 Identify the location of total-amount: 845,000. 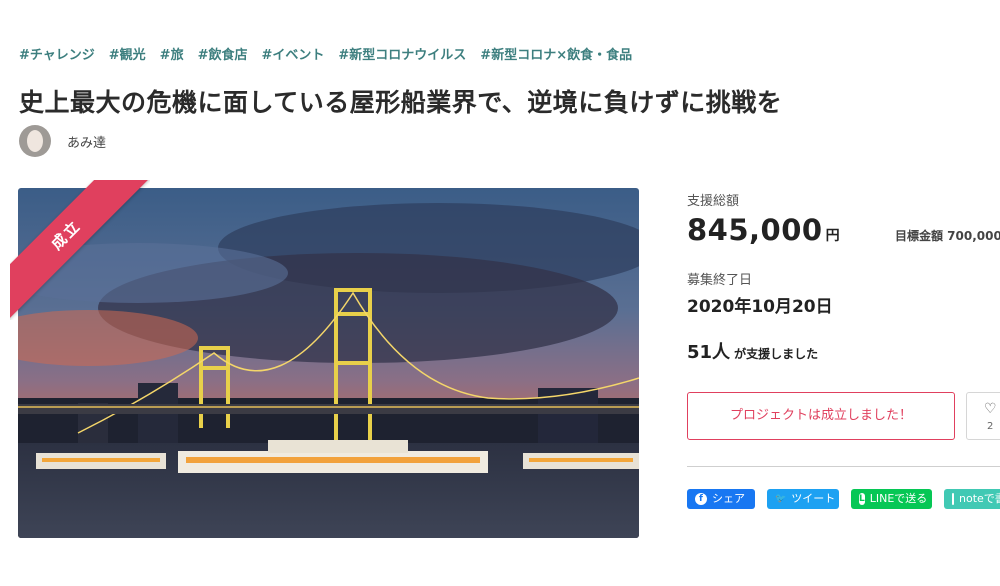
(755, 230).